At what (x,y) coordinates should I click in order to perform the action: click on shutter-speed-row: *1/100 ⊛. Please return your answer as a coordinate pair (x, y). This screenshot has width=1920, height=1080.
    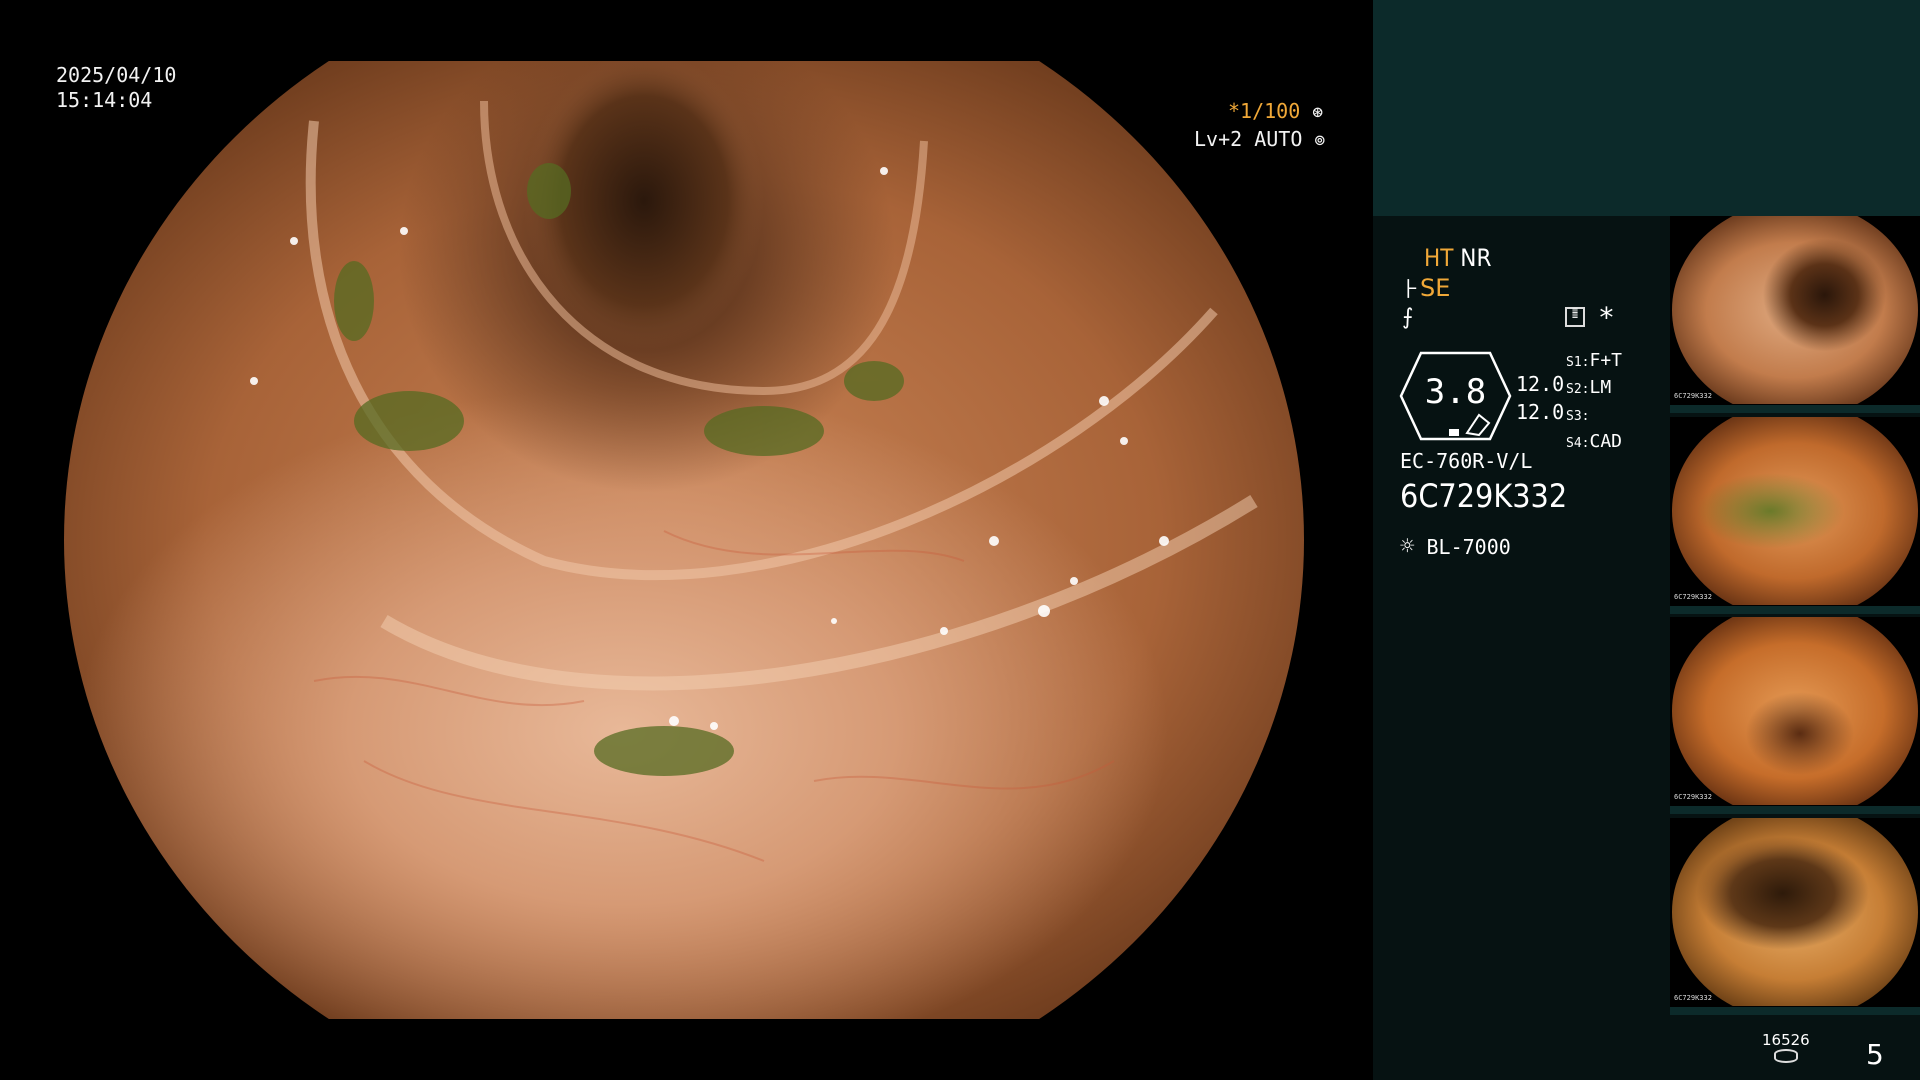
    Looking at the image, I should click on (1275, 112).